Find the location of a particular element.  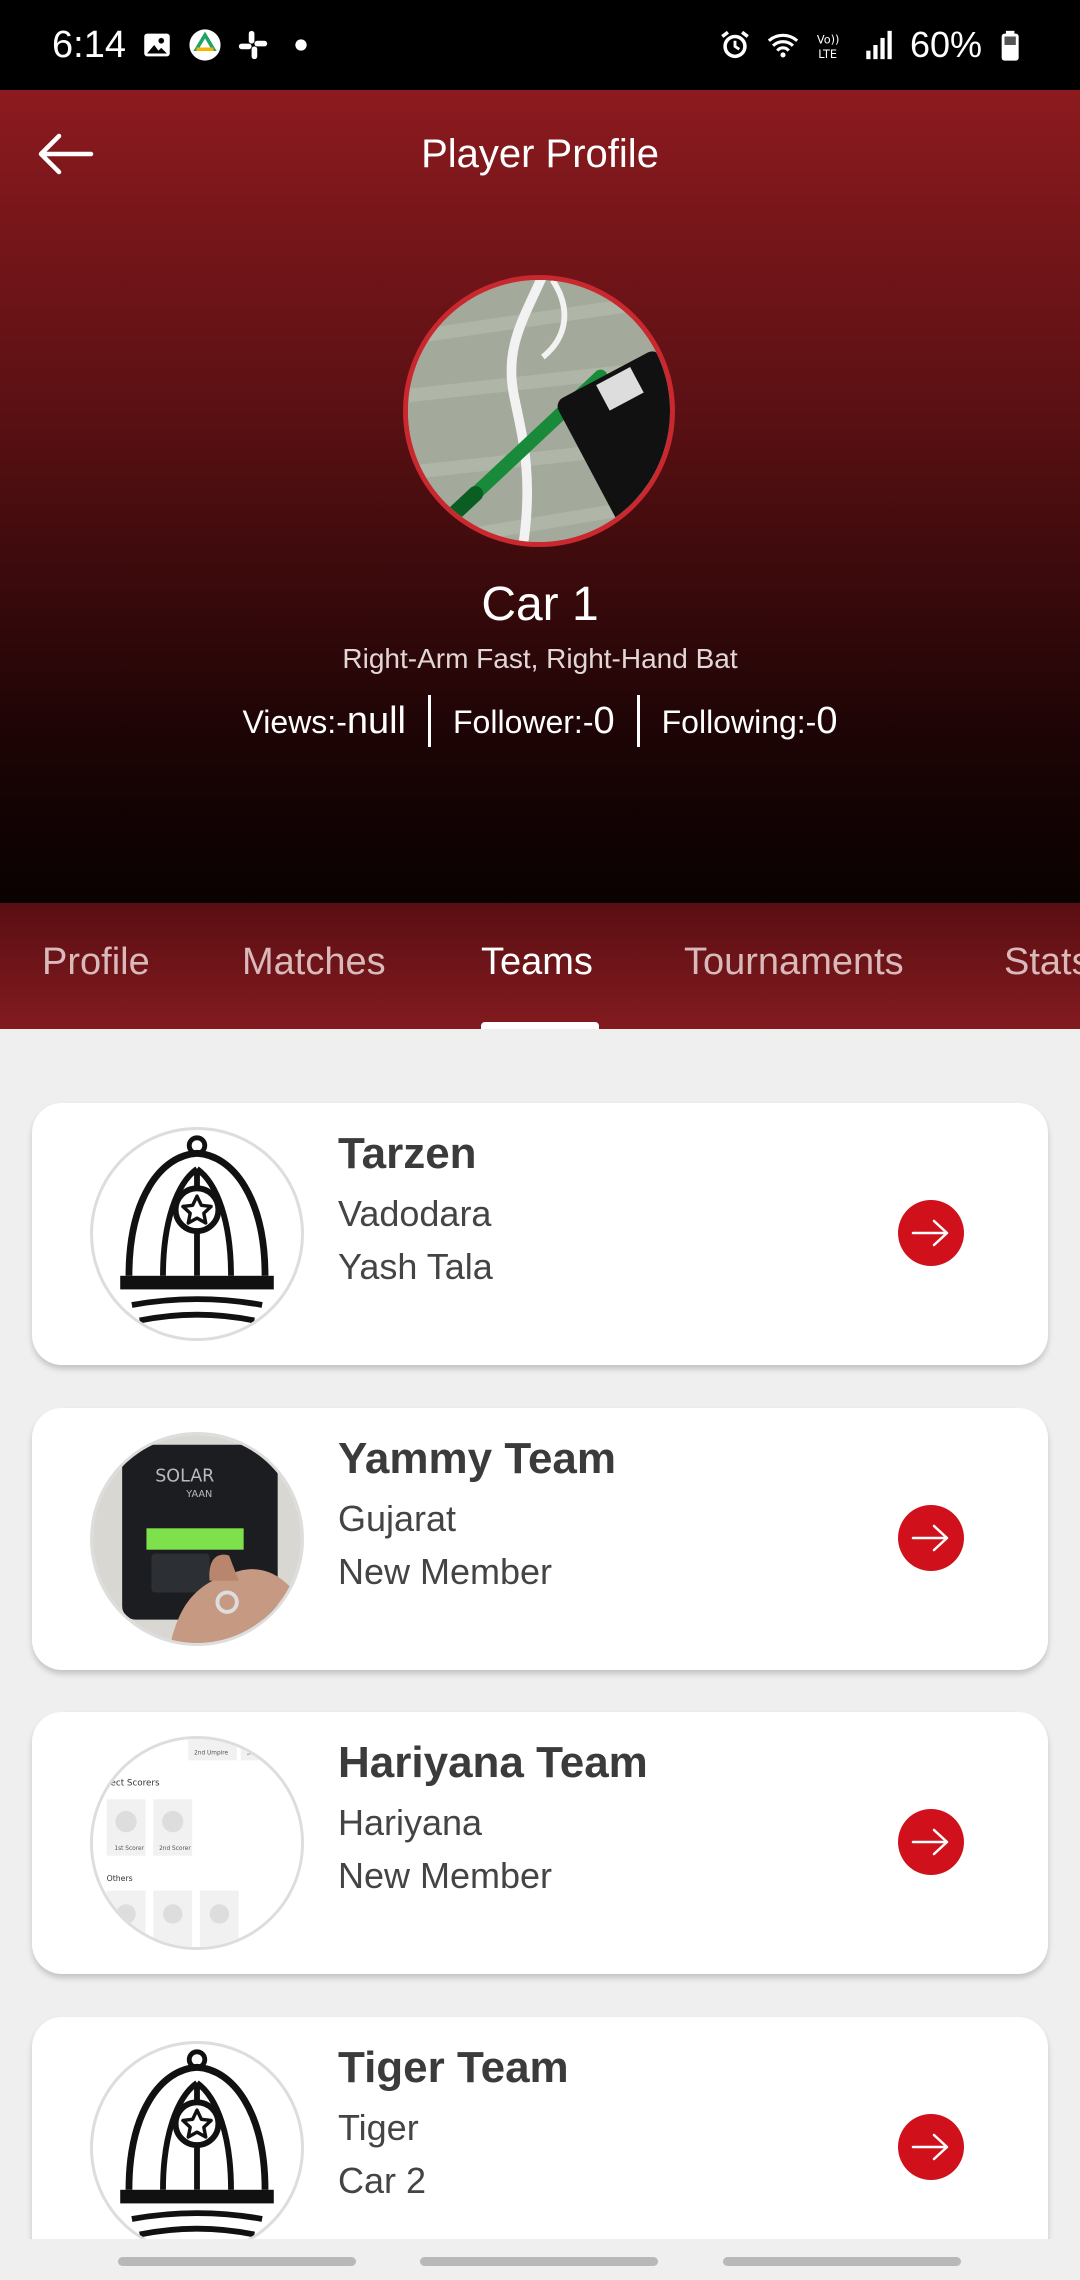

svg-text: elect Scorers is located at coordinates (131, 1784).